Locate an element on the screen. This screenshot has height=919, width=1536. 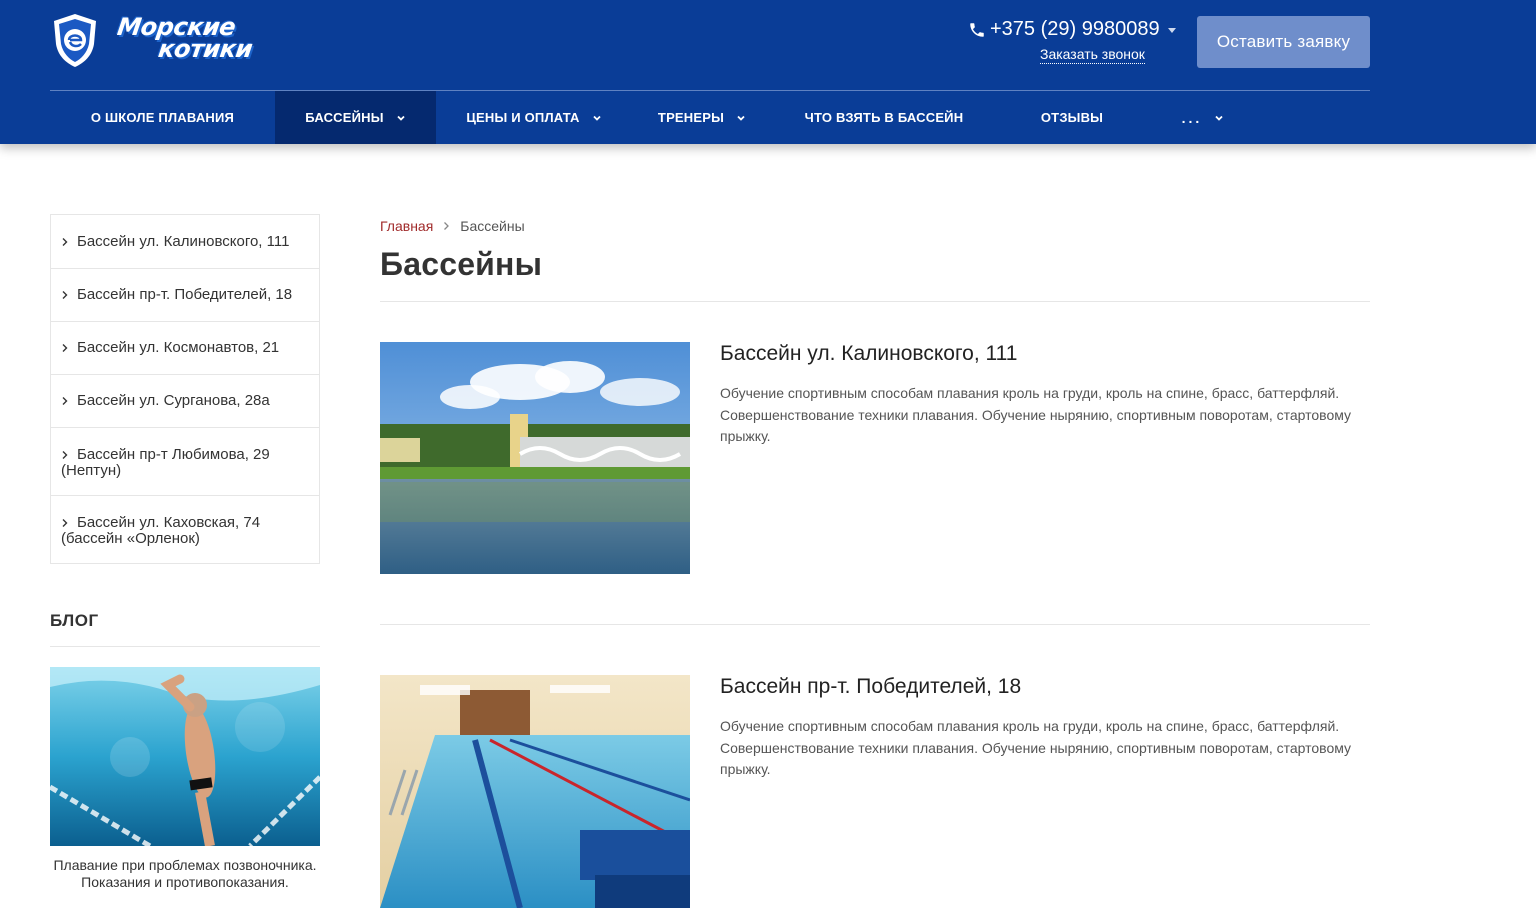
lake-building-photo is located at coordinates (535, 458).